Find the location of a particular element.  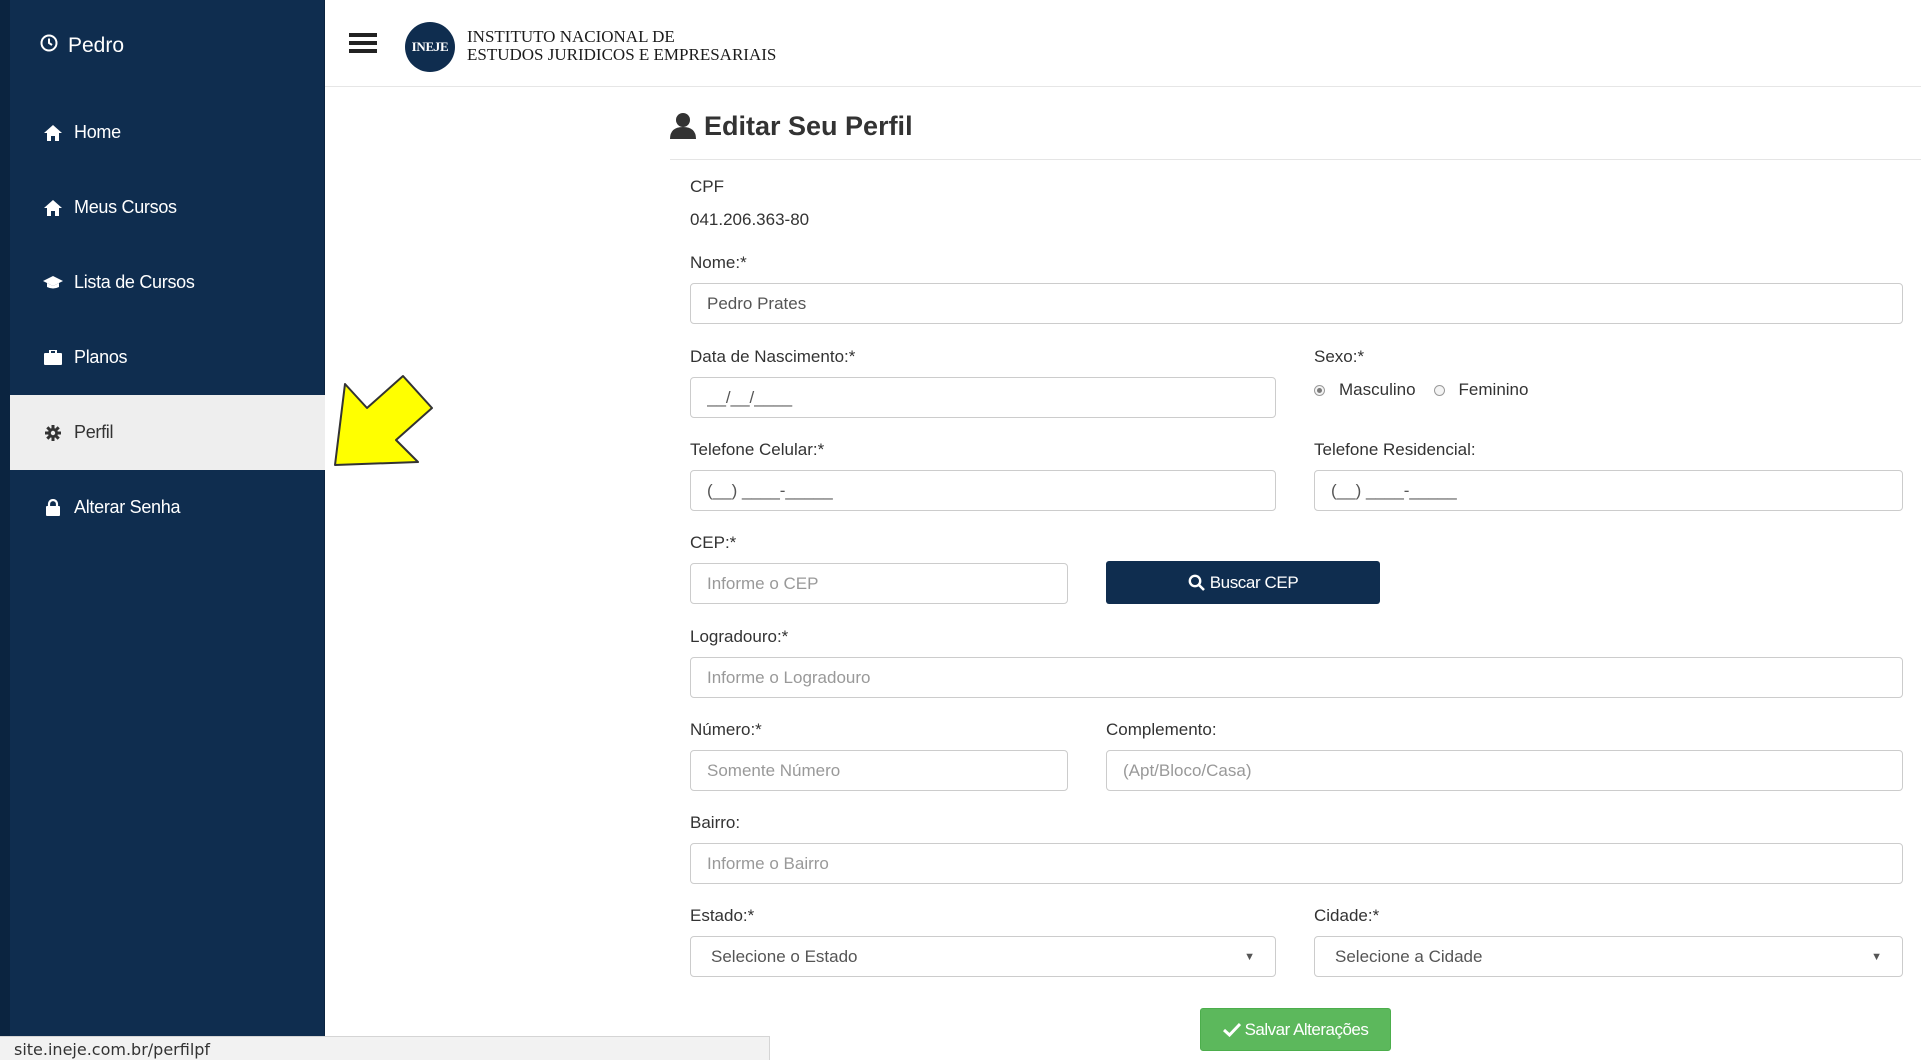

cpf-label: CPF is located at coordinates (707, 186).